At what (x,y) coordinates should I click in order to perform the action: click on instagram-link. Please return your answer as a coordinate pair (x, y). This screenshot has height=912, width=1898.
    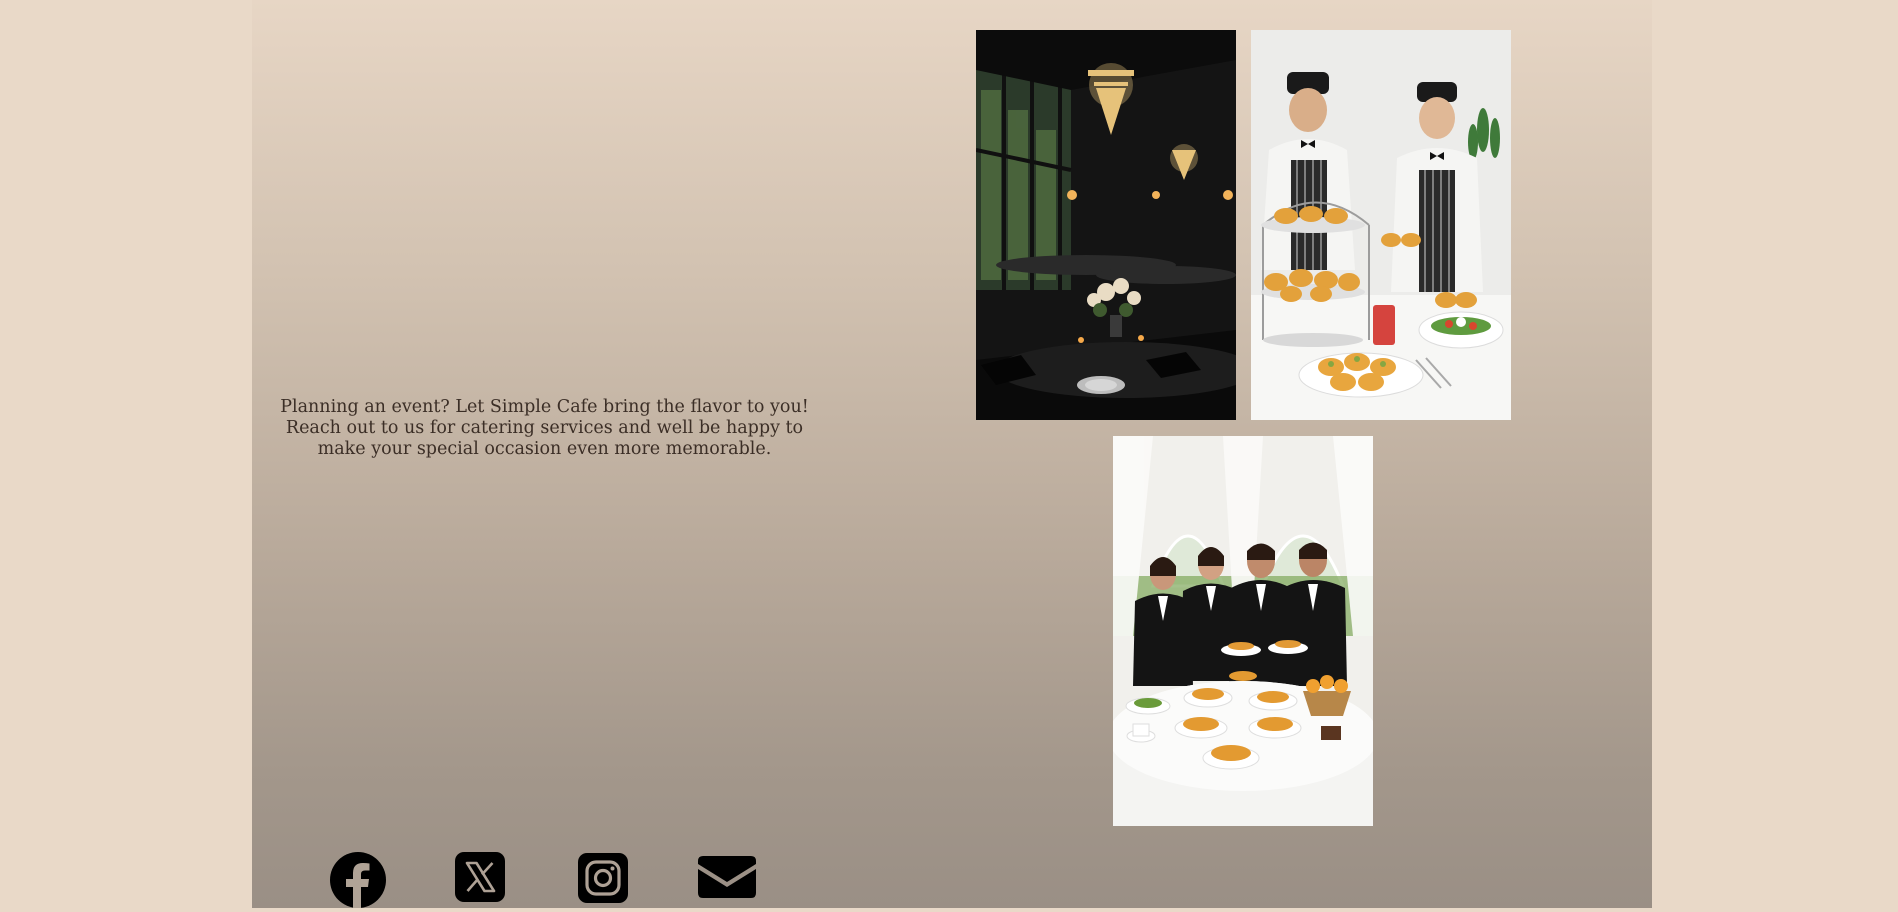
    Looking at the image, I should click on (604, 882).